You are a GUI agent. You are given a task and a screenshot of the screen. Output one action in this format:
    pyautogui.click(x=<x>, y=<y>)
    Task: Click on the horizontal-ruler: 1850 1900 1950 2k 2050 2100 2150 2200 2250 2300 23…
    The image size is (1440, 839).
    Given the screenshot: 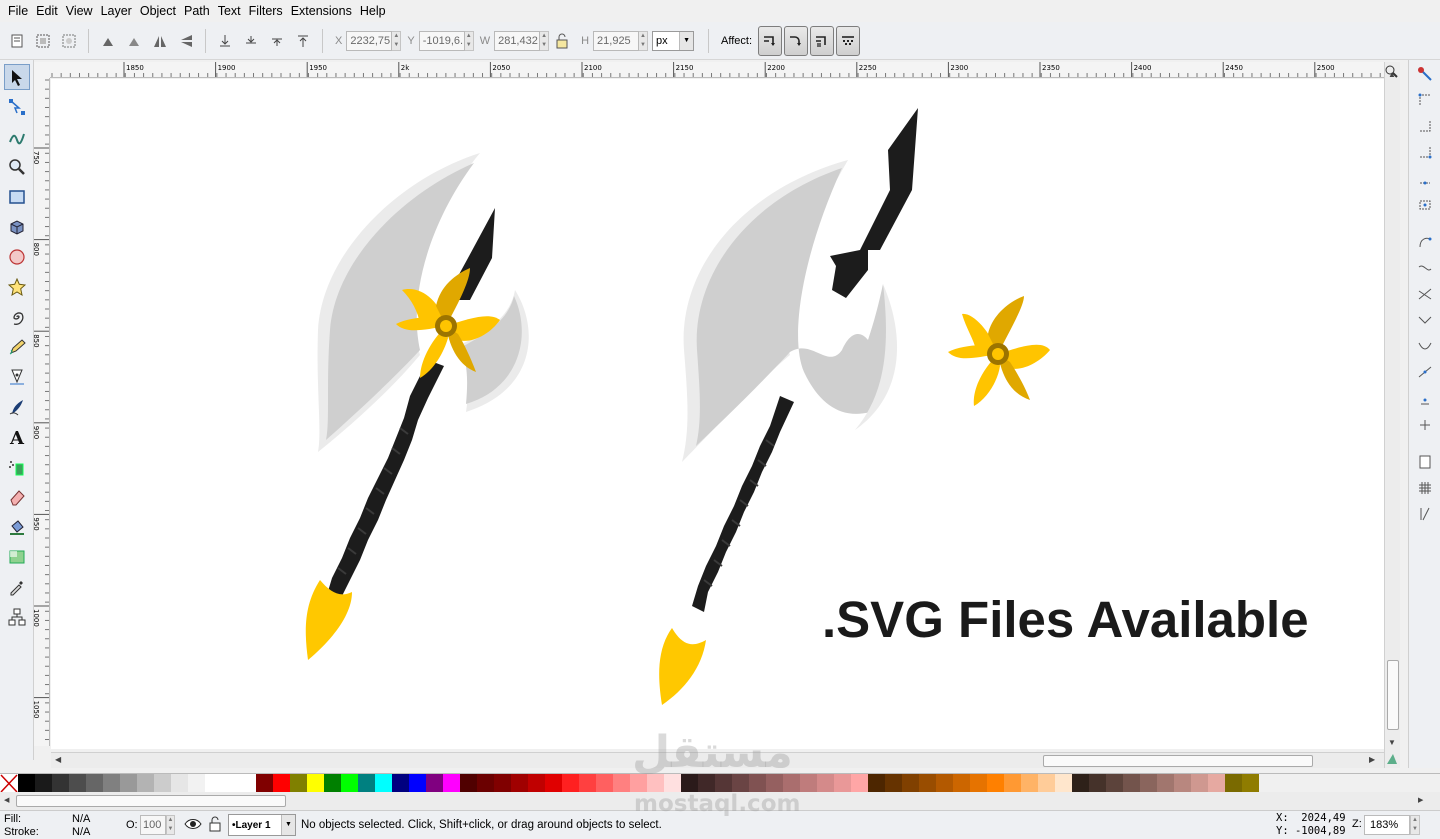 What is the action you would take?
    pyautogui.click(x=717, y=70)
    